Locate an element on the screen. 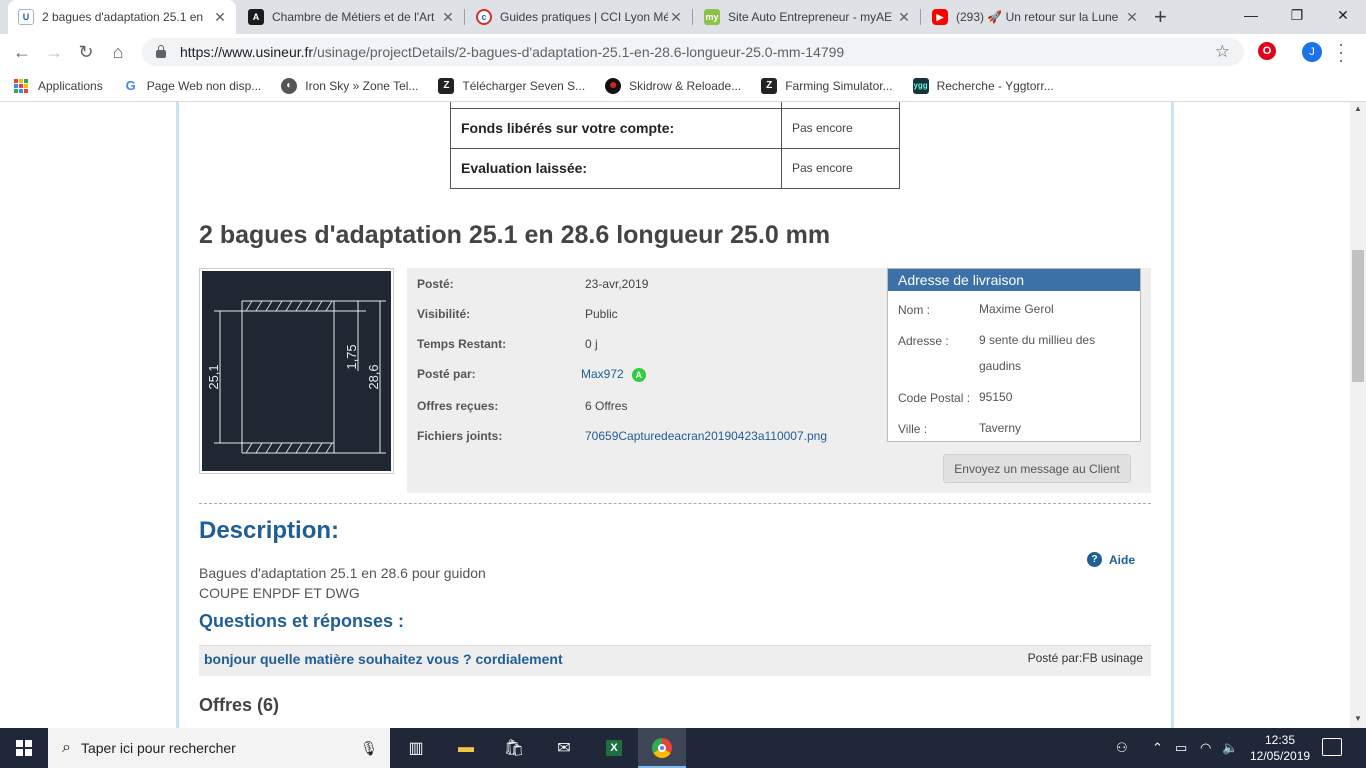 The width and height of the screenshot is (1366, 768). google-icon: G is located at coordinates (130, 85).